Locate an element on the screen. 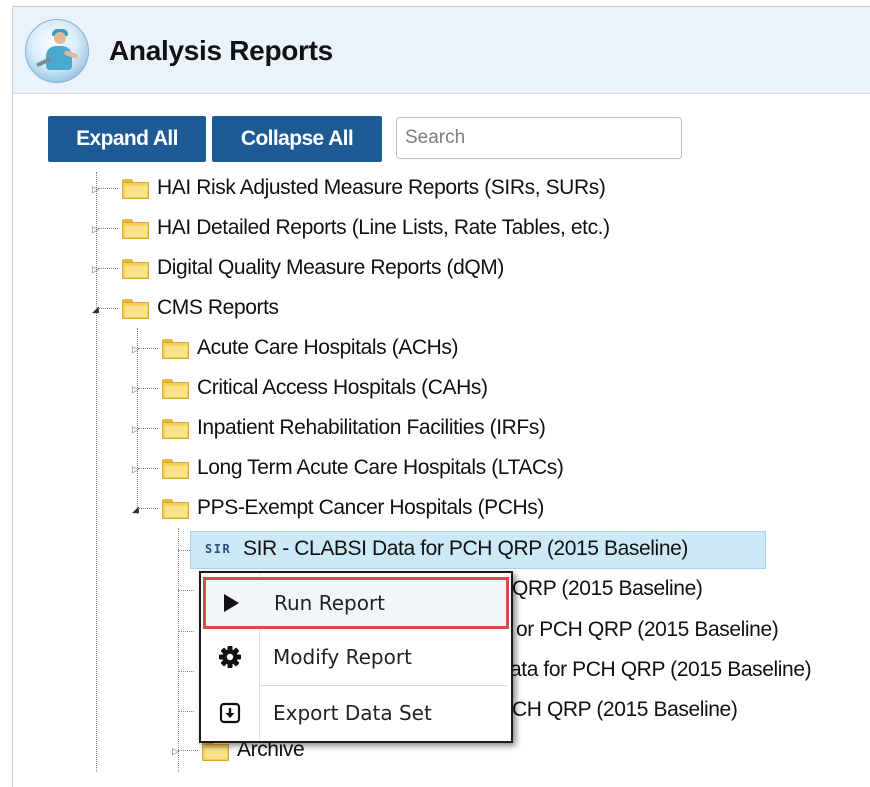 This screenshot has width=870, height=787. search-input is located at coordinates (539, 138).